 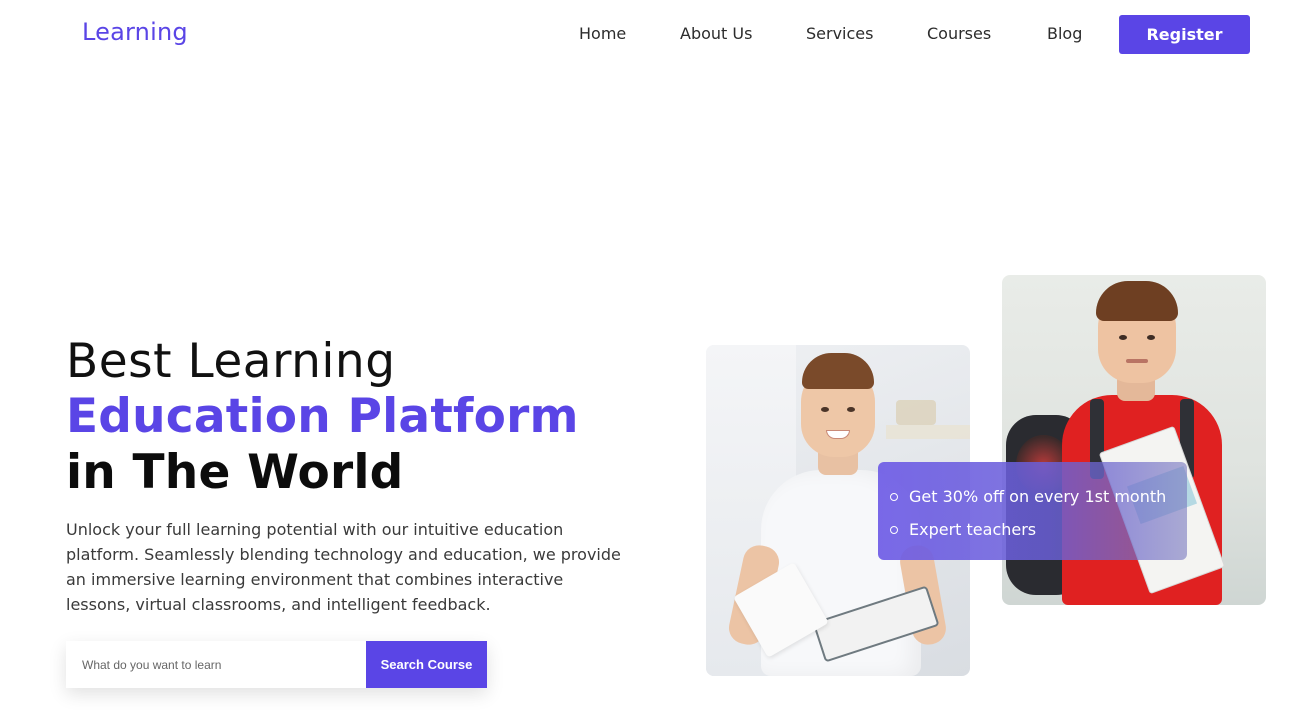 I want to click on hero-title-line-3: in The World, so click(x=235, y=472).